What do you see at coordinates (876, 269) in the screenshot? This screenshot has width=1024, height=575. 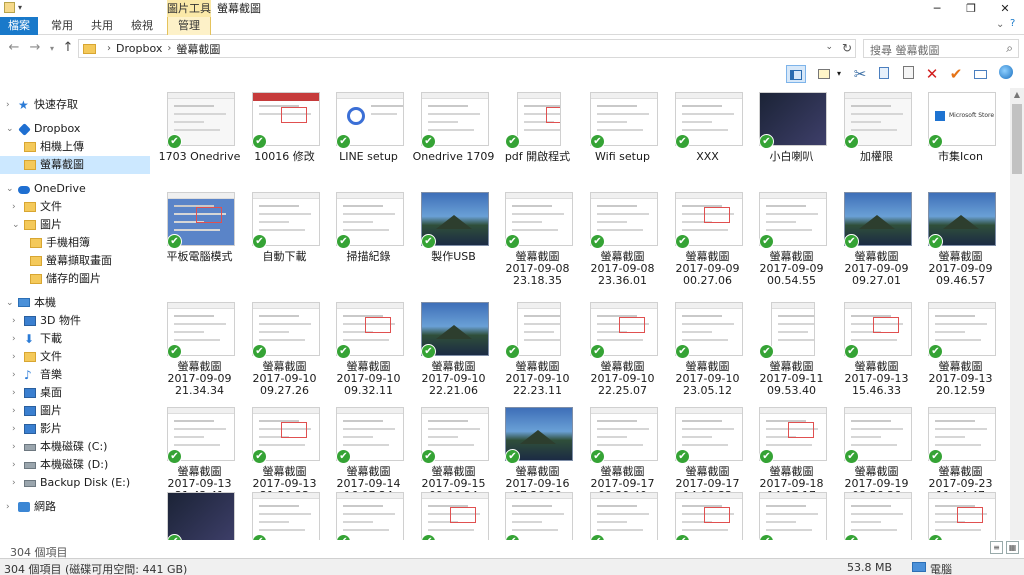 I see `file-name: 螢幕截圖 2017-09-09 09.27.01` at bounding box center [876, 269].